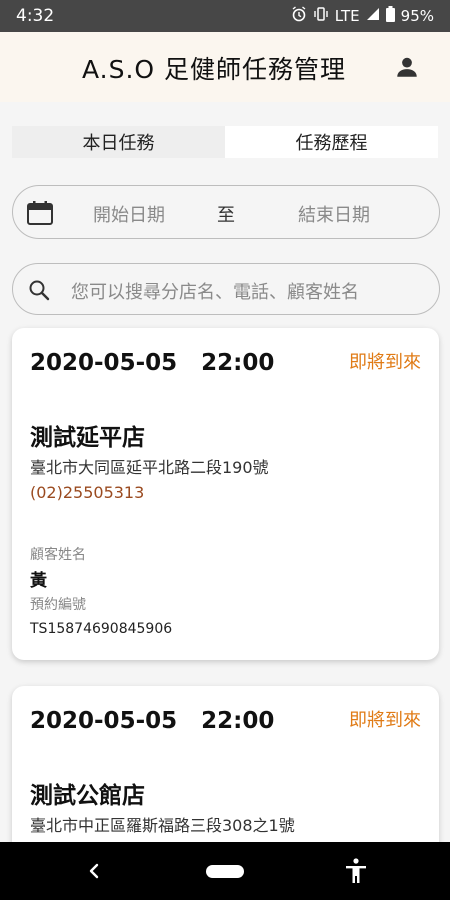 The image size is (450, 900). What do you see at coordinates (58, 555) in the screenshot?
I see `customer-name-label: 顧客姓名` at bounding box center [58, 555].